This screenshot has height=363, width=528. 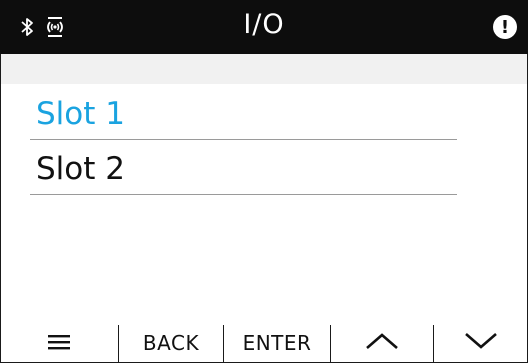 What do you see at coordinates (171, 343) in the screenshot?
I see `back-button: BACK` at bounding box center [171, 343].